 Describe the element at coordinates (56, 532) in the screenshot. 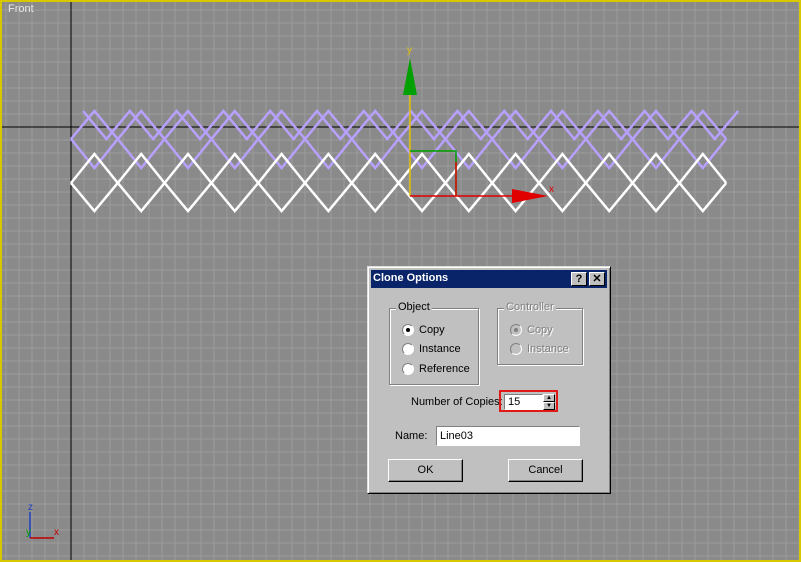

I see `corner-x-label: x` at that location.